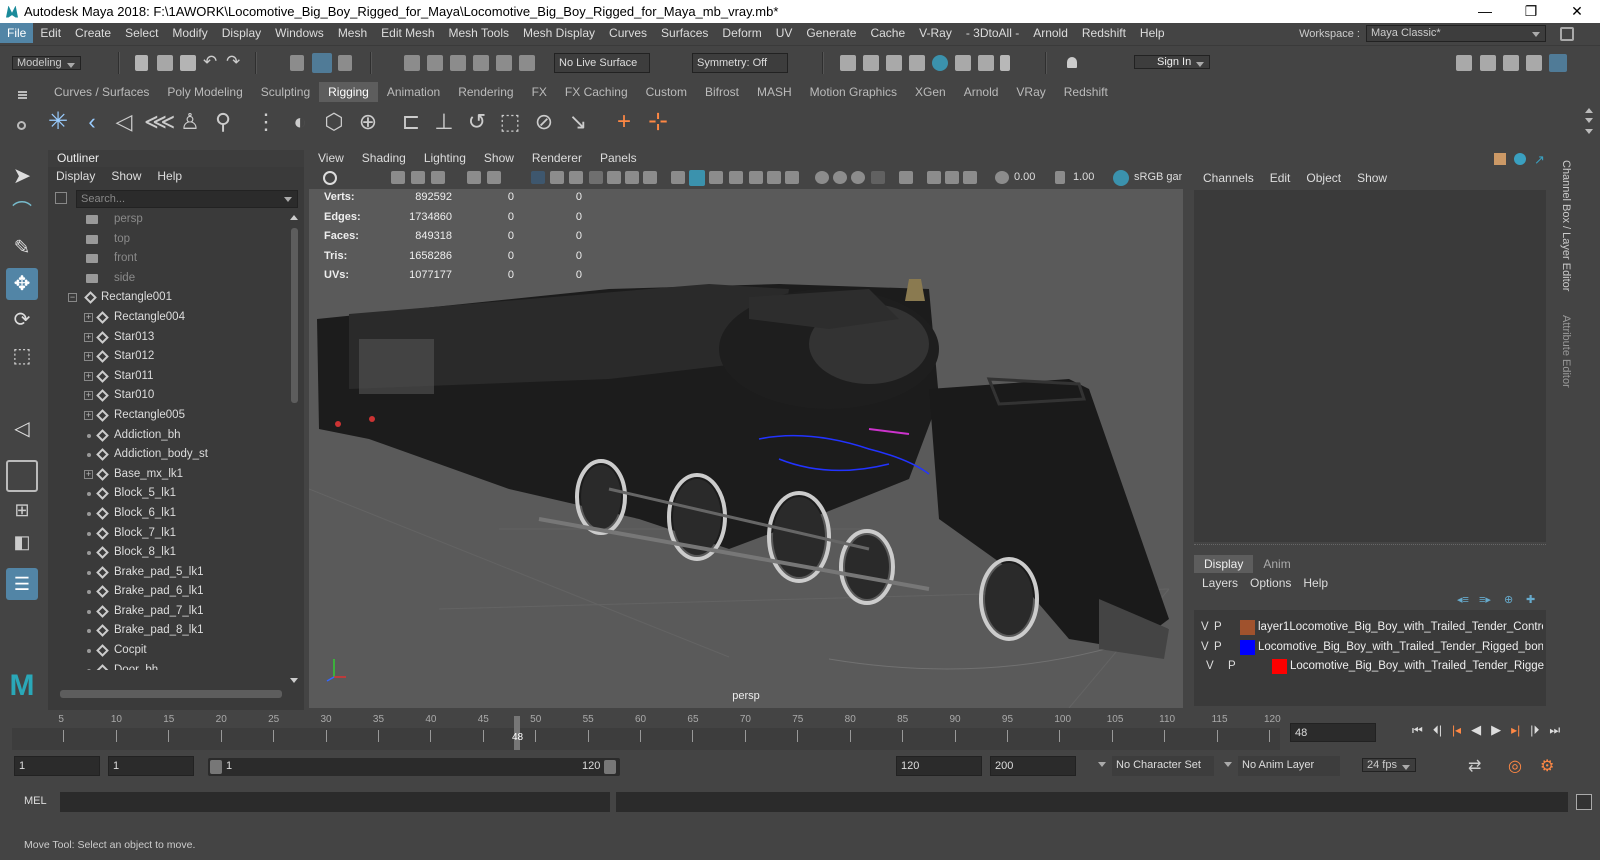 The image size is (1600, 860). Describe the element at coordinates (894, 63) in the screenshot. I see `render-current-icon` at that location.